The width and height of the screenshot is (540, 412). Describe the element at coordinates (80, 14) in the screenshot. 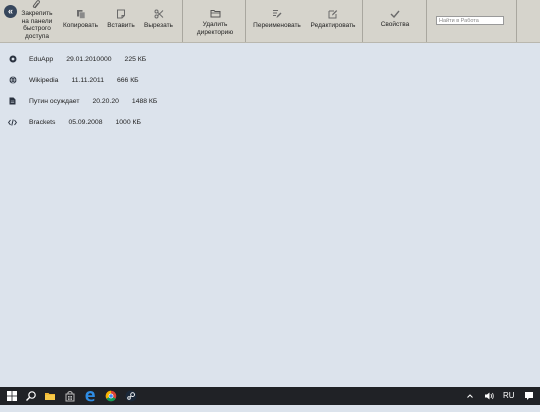

I see `copy-icon` at that location.